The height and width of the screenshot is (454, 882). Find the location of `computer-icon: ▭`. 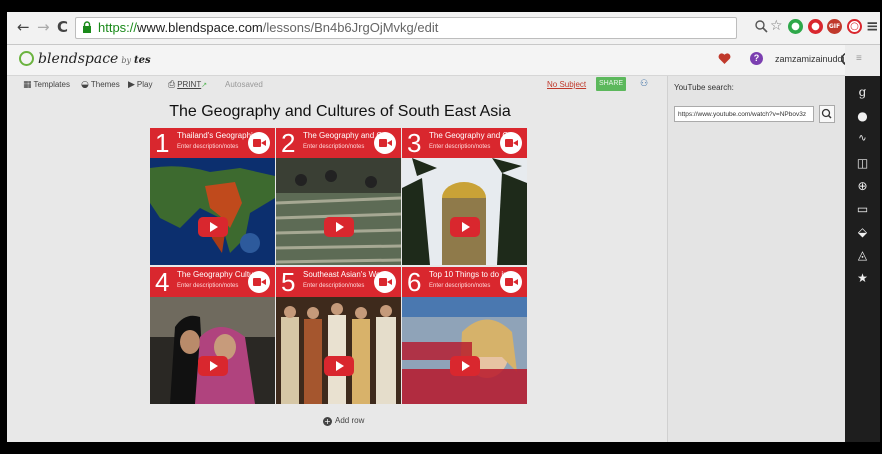

computer-icon: ▭ is located at coordinates (862, 209).